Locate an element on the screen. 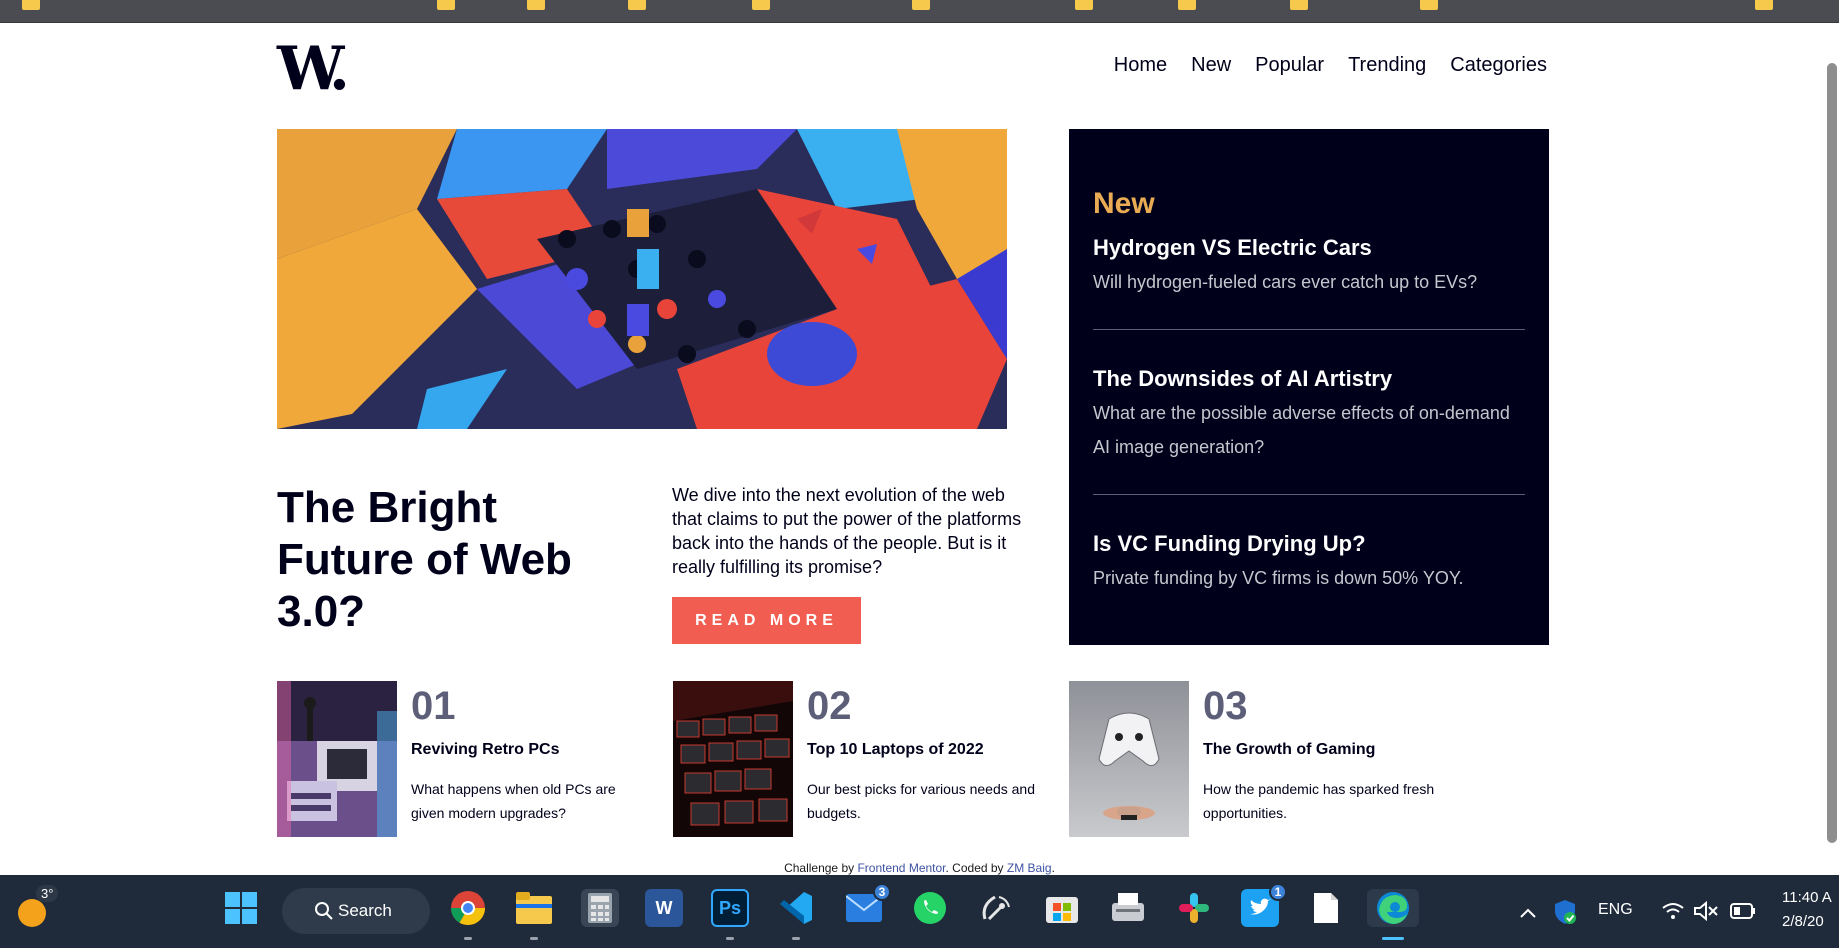  author-link: ZM Baig is located at coordinates (1029, 868).